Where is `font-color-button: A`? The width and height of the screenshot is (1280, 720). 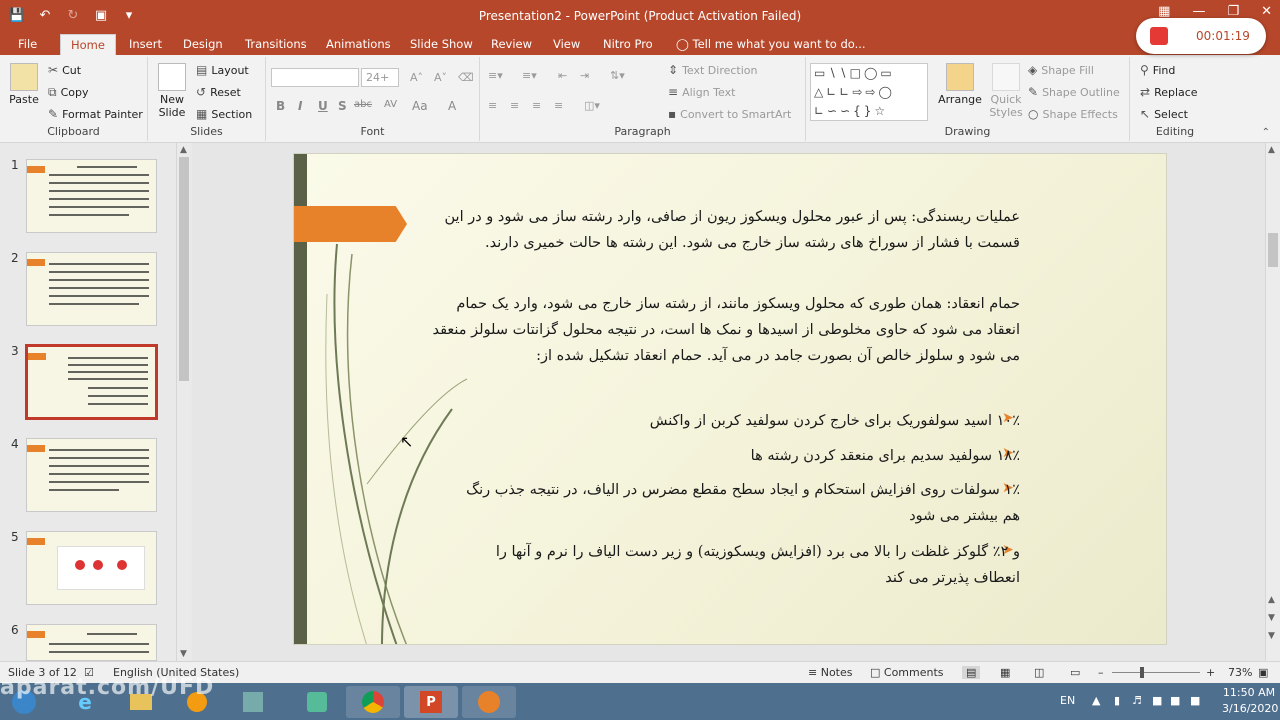 font-color-button: A is located at coordinates (452, 106).